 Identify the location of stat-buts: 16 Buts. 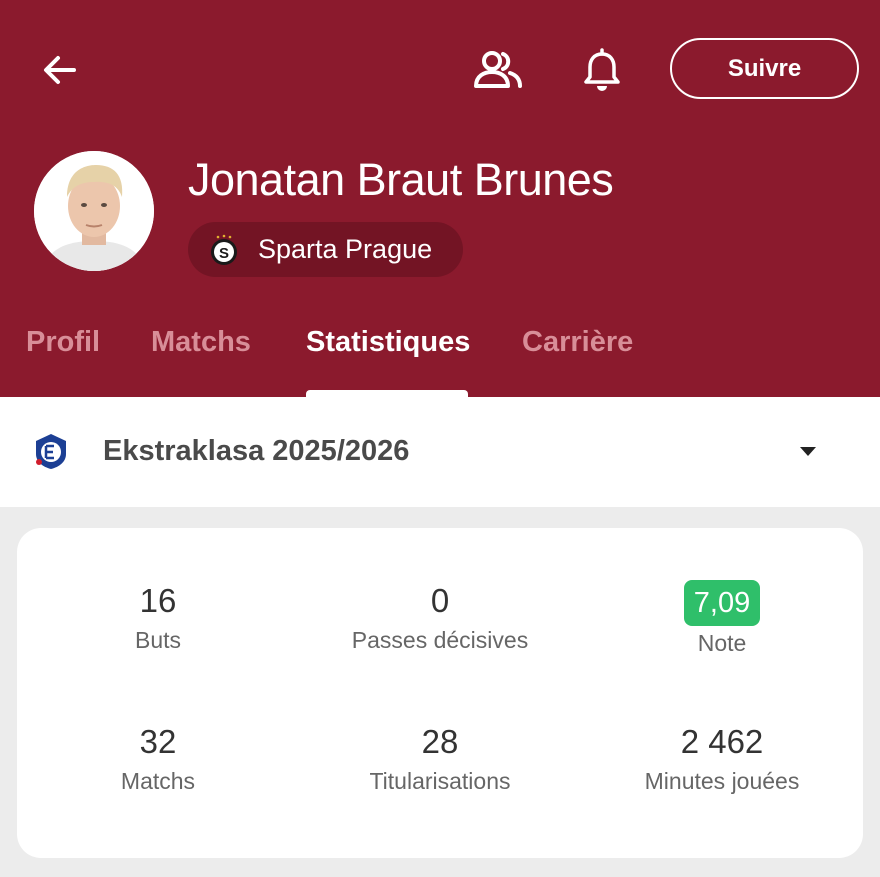
(158, 617).